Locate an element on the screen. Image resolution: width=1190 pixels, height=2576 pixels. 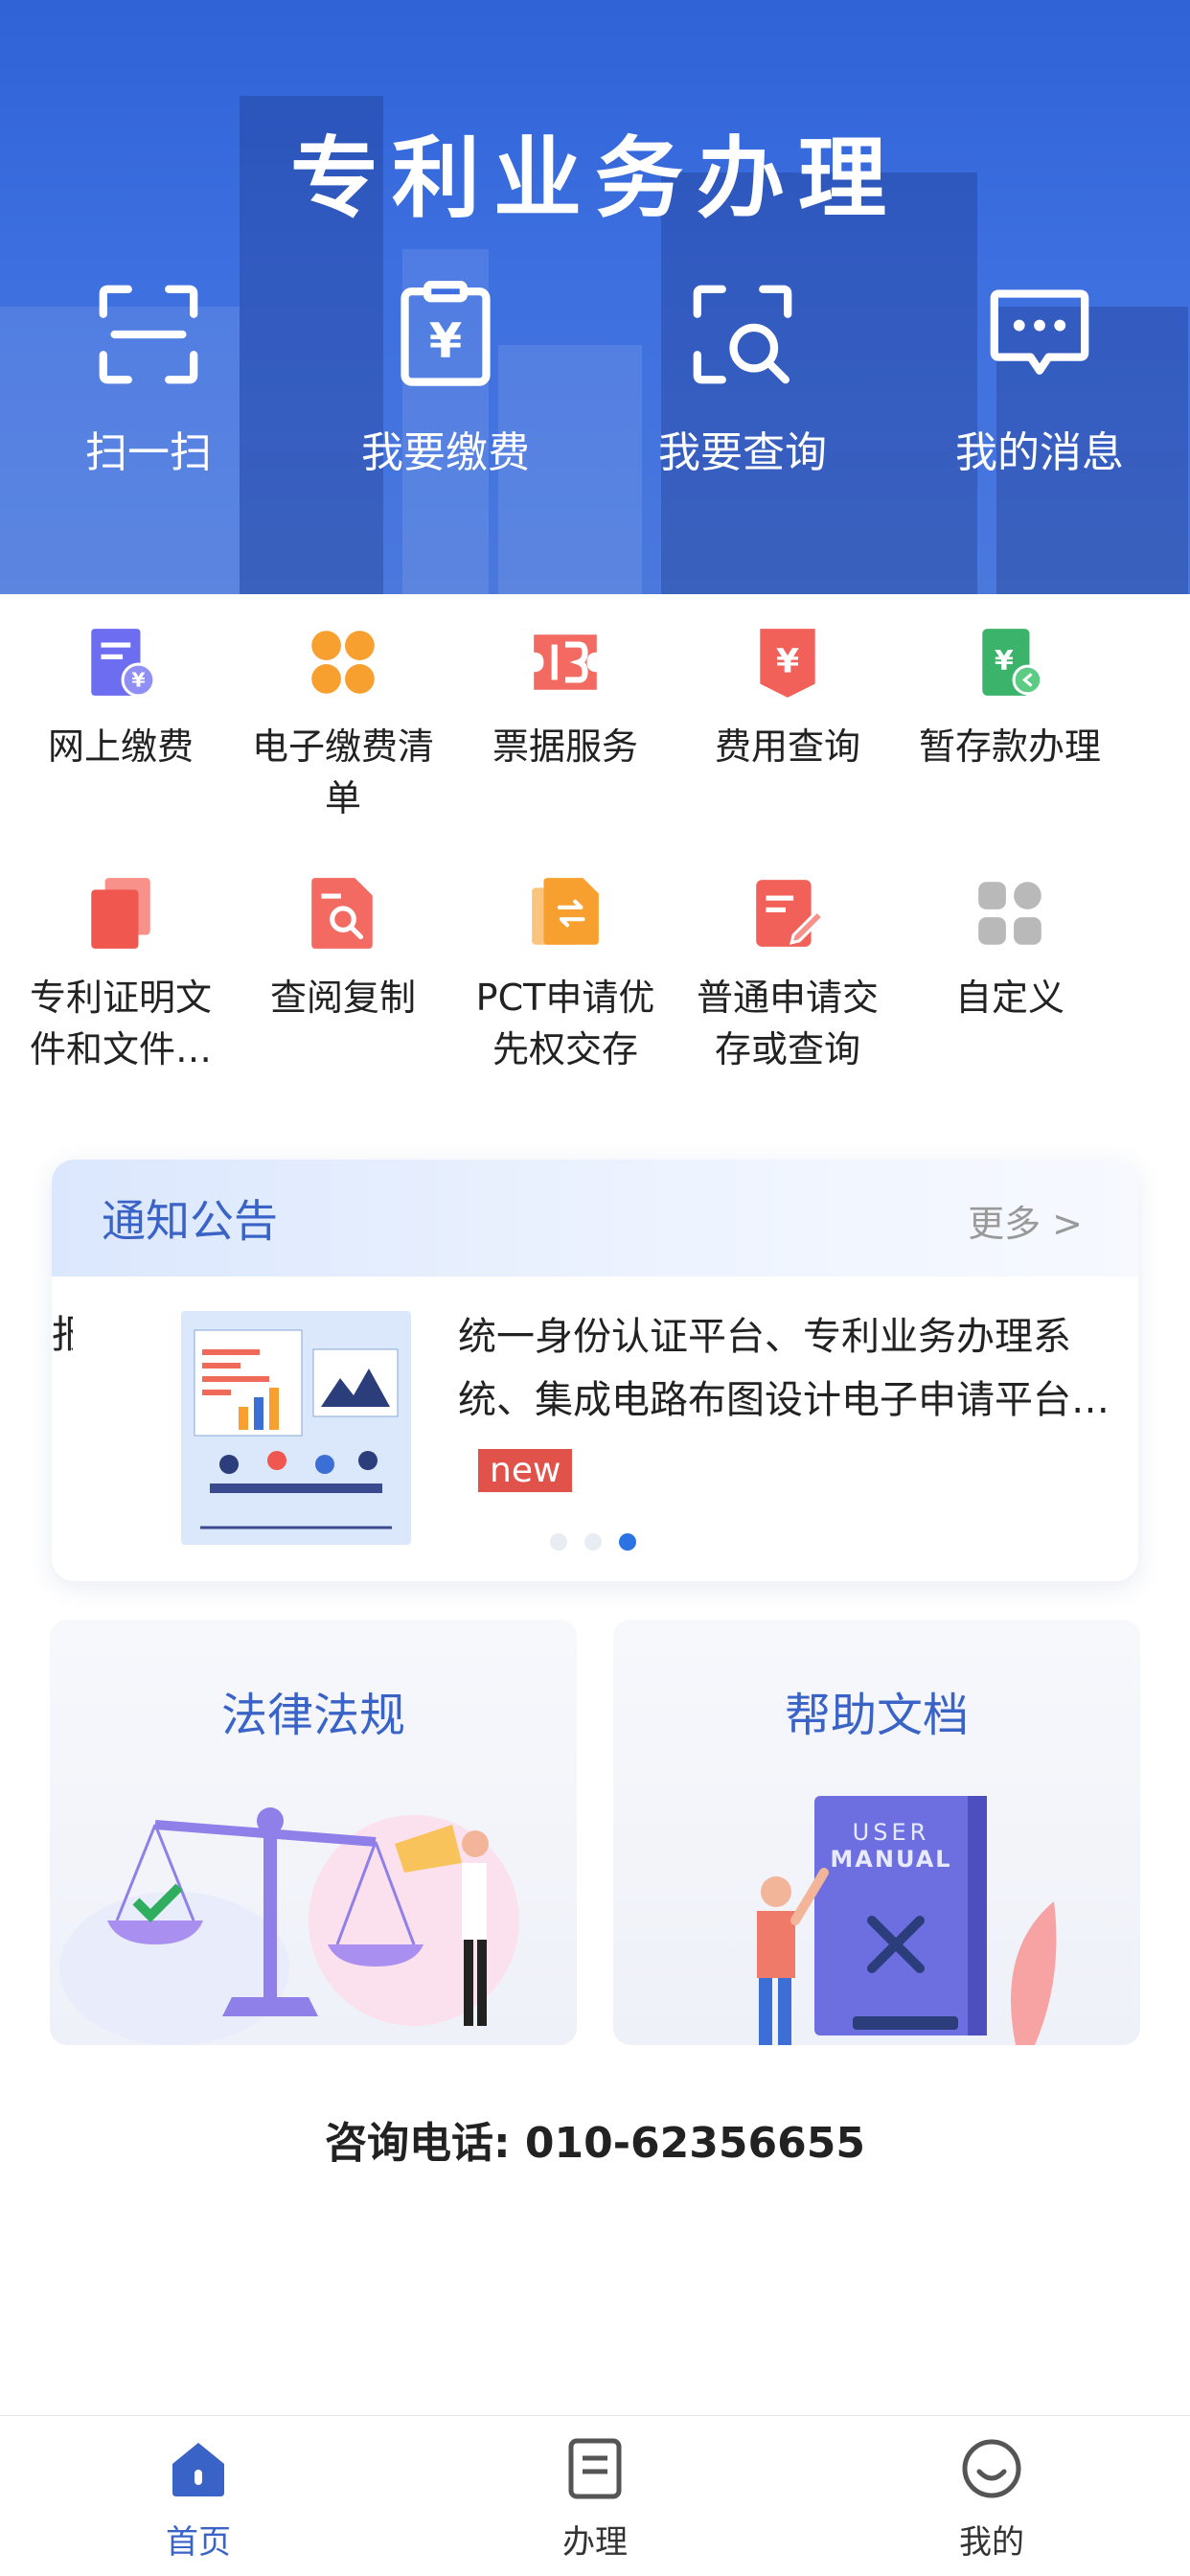
query-button: 我要查询 is located at coordinates (743, 378).